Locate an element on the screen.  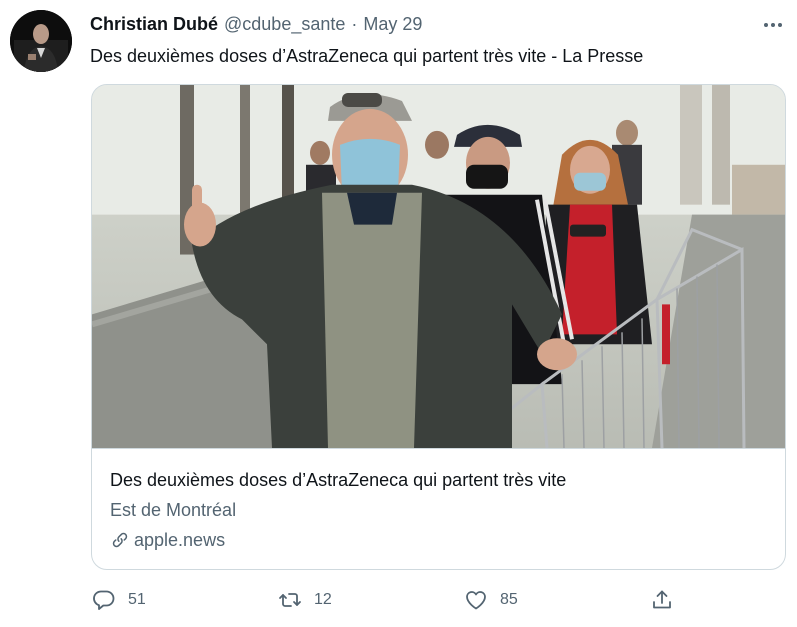
reply-button: 51 is located at coordinates (119, 600).